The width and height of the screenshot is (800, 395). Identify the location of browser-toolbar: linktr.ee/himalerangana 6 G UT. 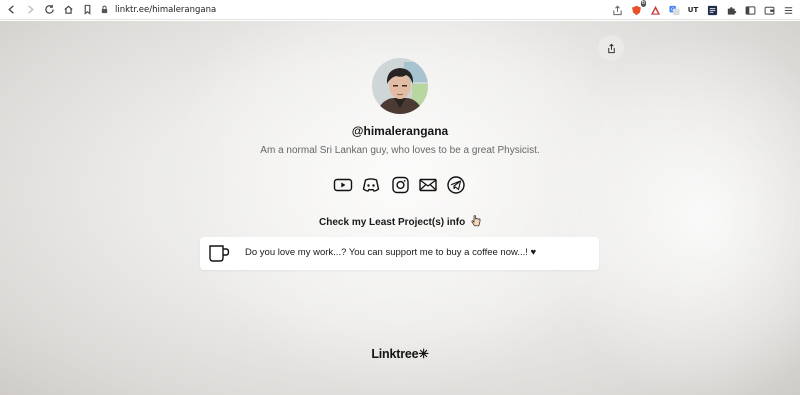
(400, 10).